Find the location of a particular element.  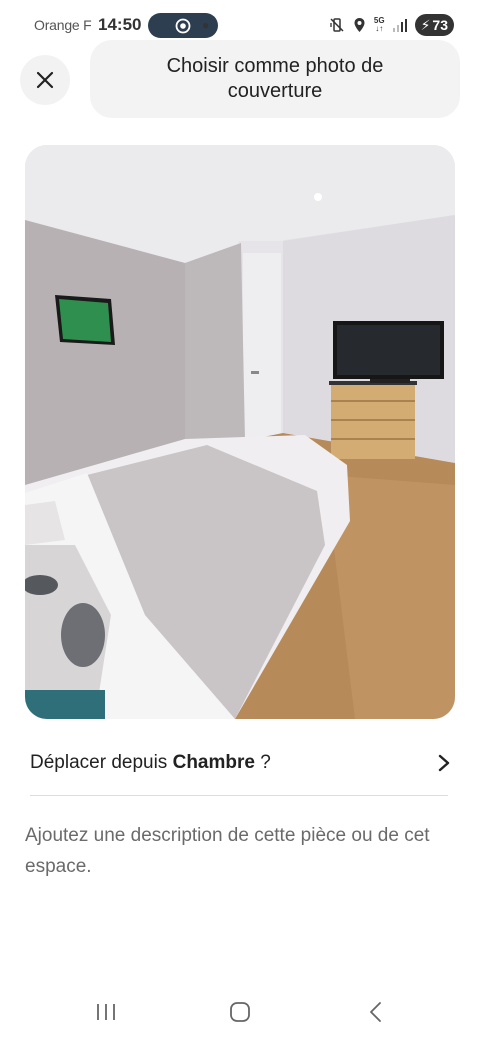

battery-indicator: ⚡ 73 is located at coordinates (434, 25).